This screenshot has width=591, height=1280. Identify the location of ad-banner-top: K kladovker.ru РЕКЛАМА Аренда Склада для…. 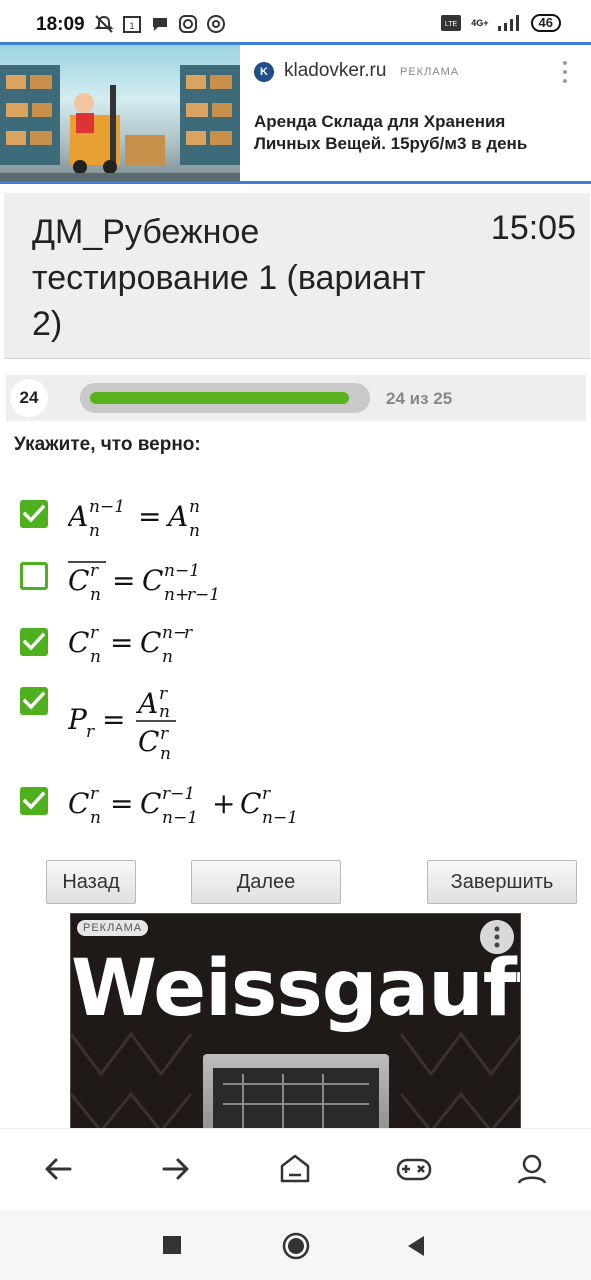
(295, 113).